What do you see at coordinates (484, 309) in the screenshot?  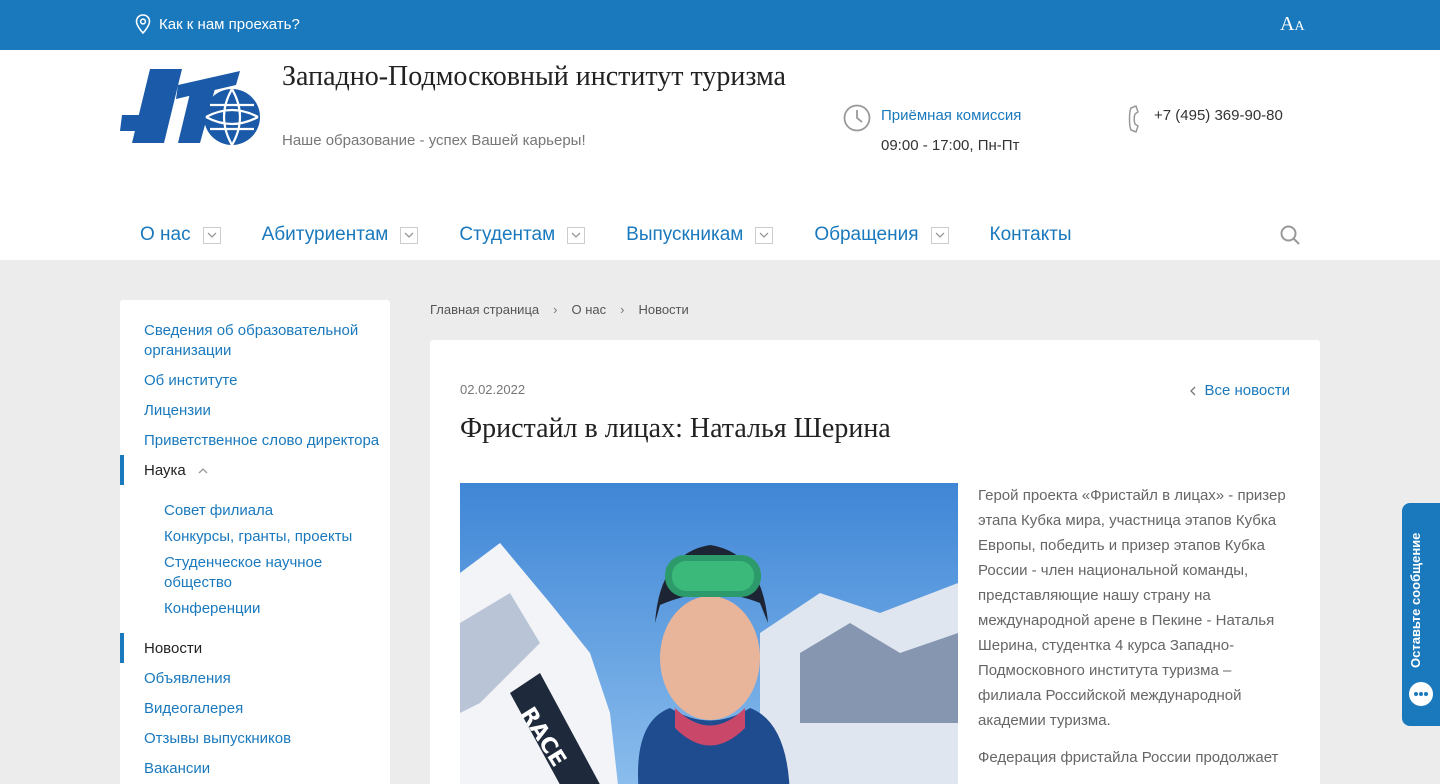 I see `breadcrumb-home: Главная страница` at bounding box center [484, 309].